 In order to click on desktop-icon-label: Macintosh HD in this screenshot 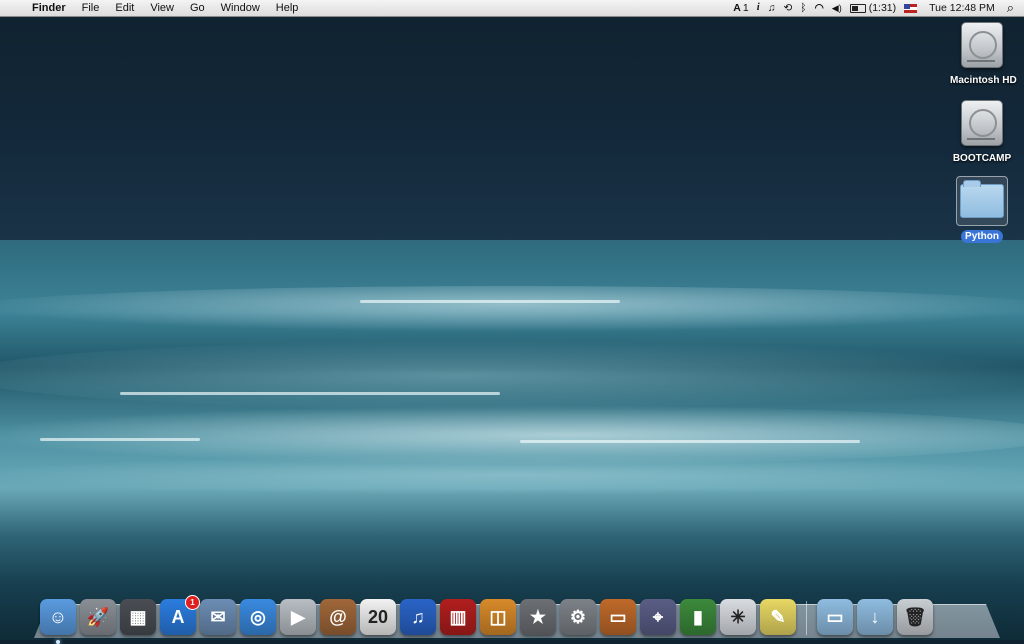, I will do `click(983, 80)`.